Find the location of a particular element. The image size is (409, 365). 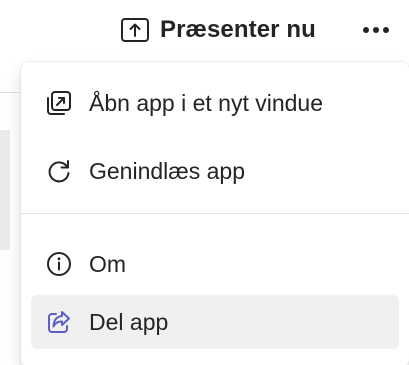

present-now-button: Præsenter nu is located at coordinates (218, 30).